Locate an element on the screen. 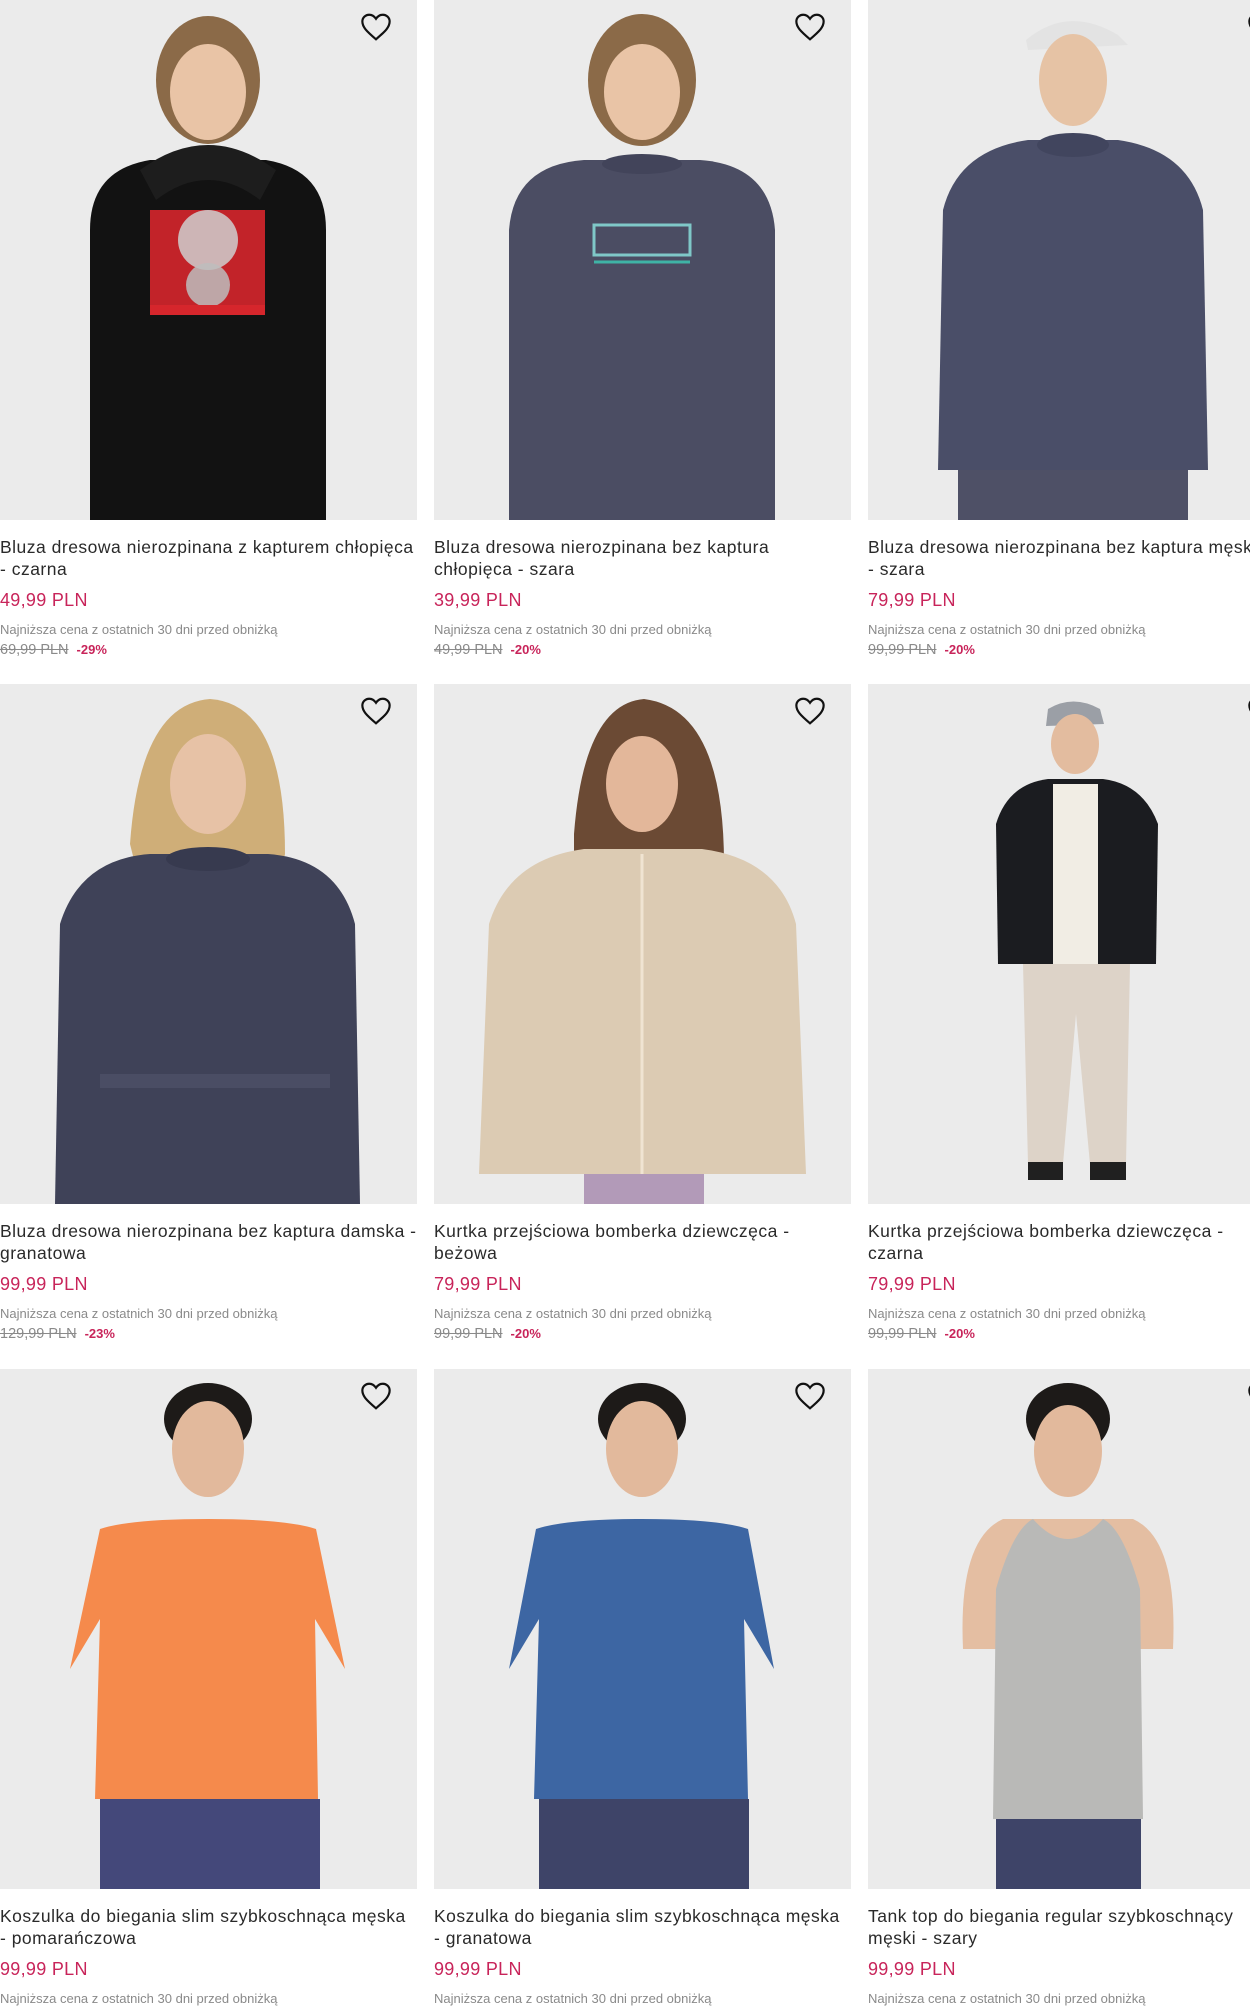  discount-badge: -29% is located at coordinates (91, 649).